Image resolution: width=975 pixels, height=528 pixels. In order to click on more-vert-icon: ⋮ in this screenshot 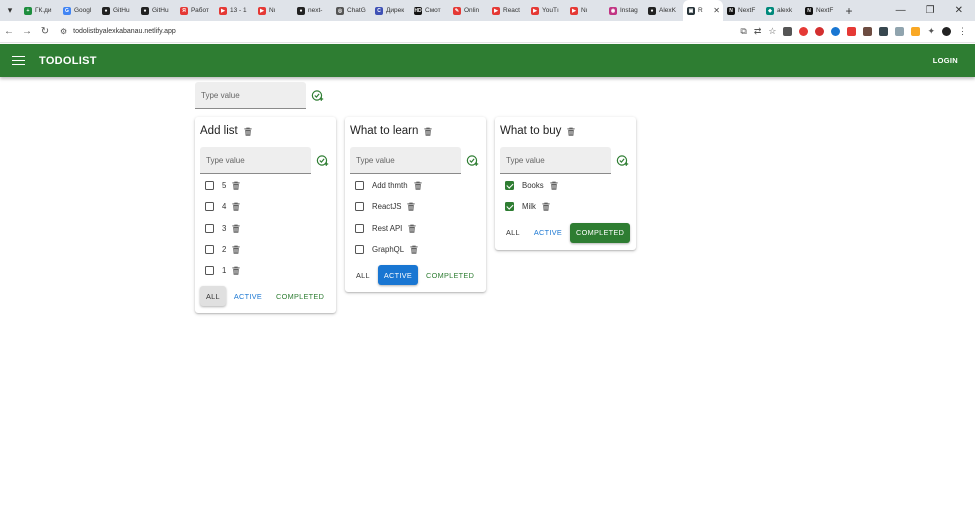, I will do `click(962, 31)`.